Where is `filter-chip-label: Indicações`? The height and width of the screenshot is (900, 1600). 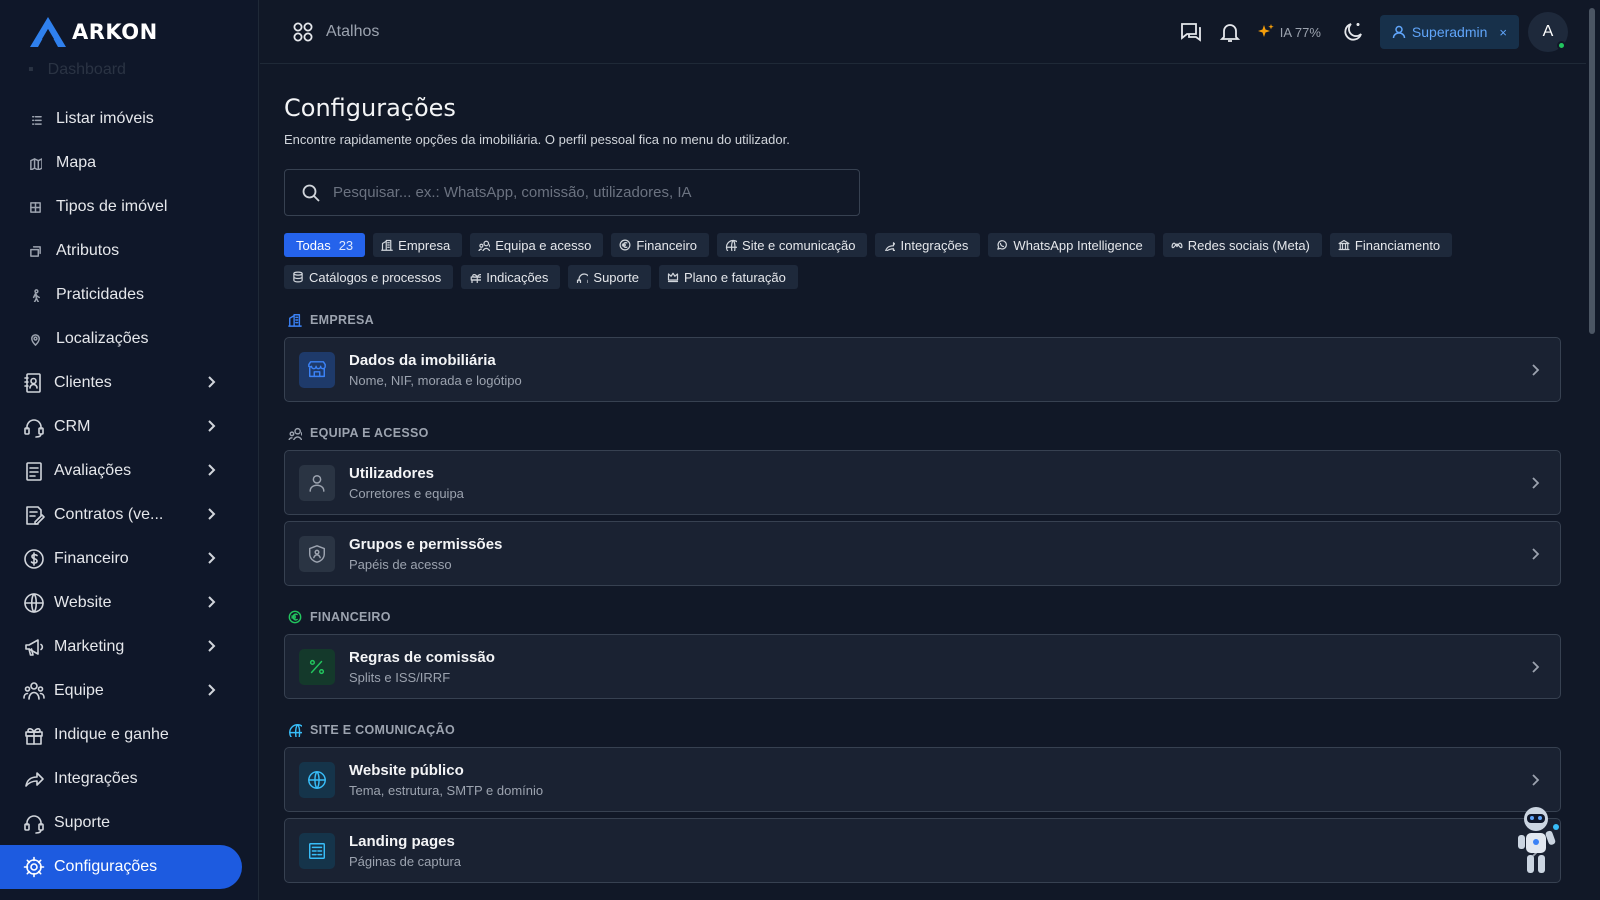 filter-chip-label: Indicações is located at coordinates (517, 277).